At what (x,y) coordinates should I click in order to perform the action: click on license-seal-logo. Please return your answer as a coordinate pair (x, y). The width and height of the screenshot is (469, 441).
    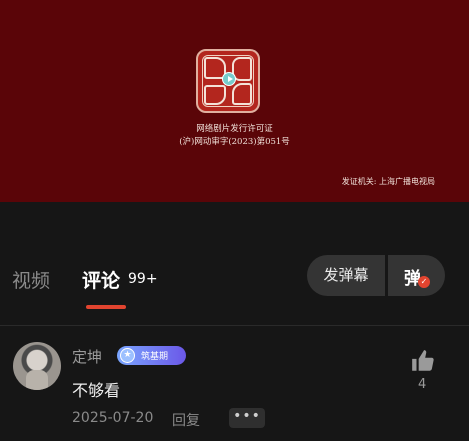
    Looking at the image, I should click on (228, 81).